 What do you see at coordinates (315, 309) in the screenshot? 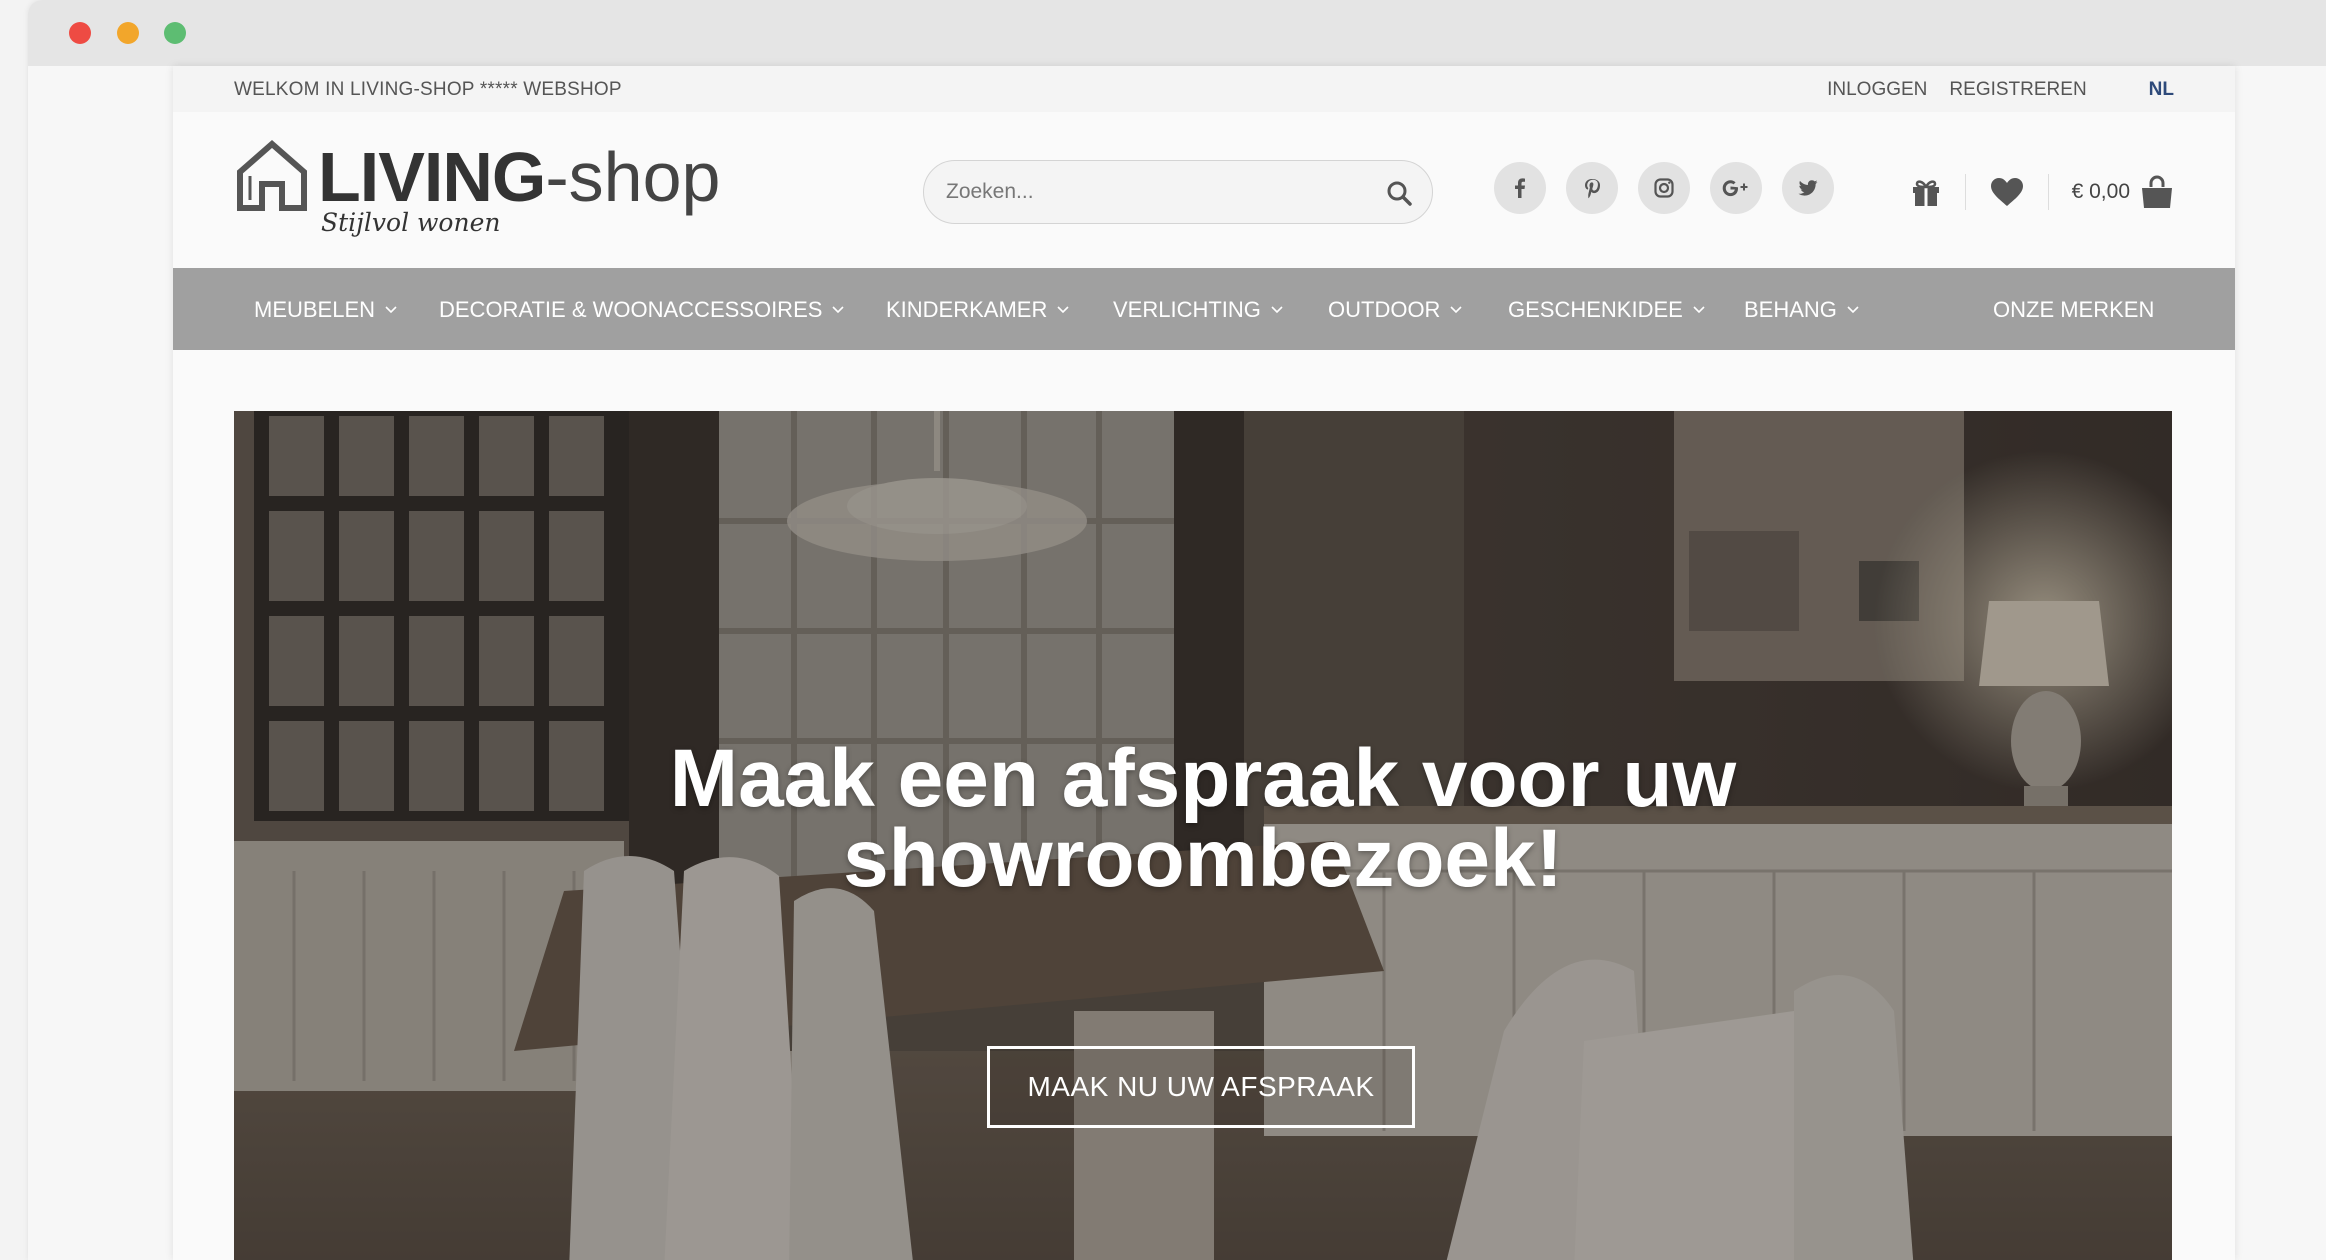
I see `nav-item-label: MEUBELEN` at bounding box center [315, 309].